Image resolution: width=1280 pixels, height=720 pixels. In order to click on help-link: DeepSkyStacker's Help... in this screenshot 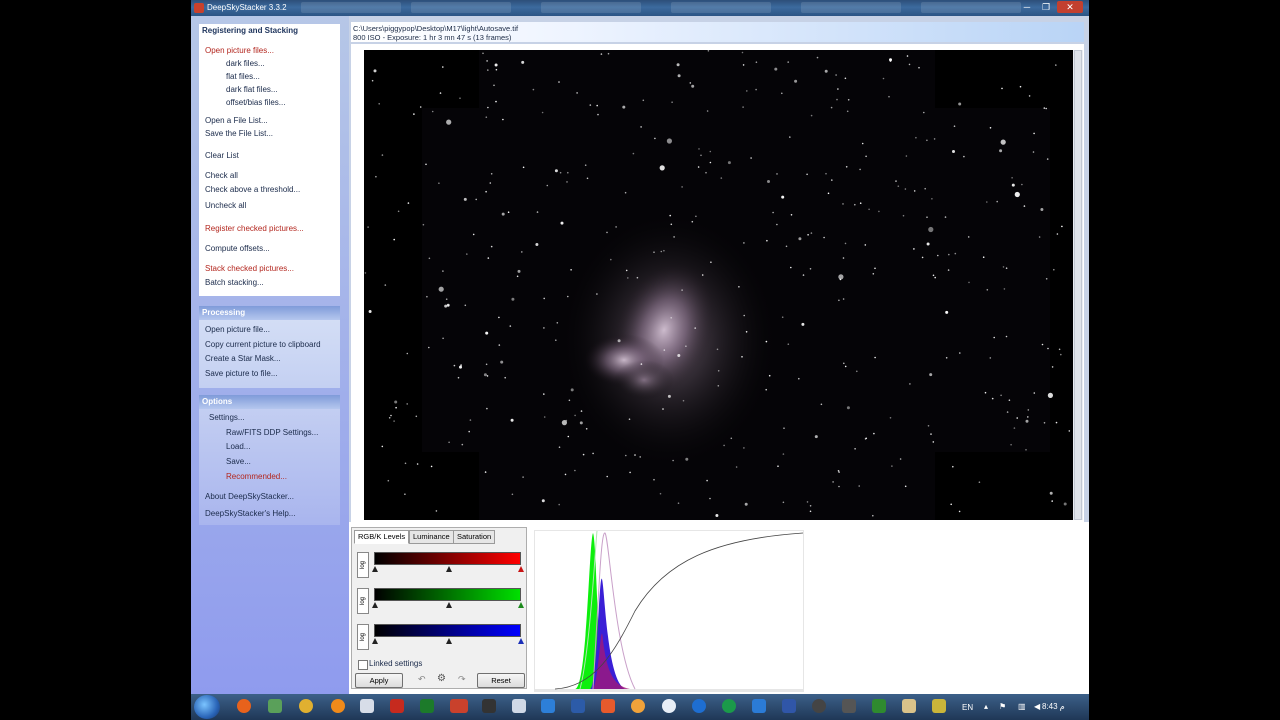, I will do `click(250, 513)`.